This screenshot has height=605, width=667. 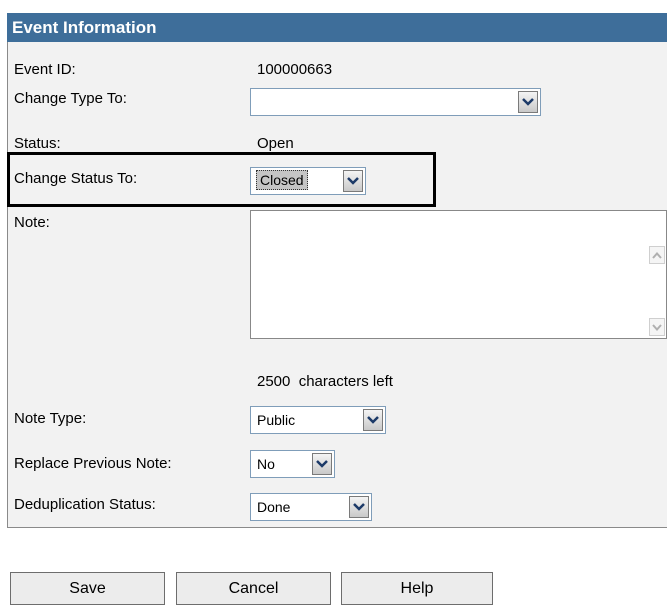 I want to click on deduplication-status-label: Deduplication Status:, so click(x=85, y=504).